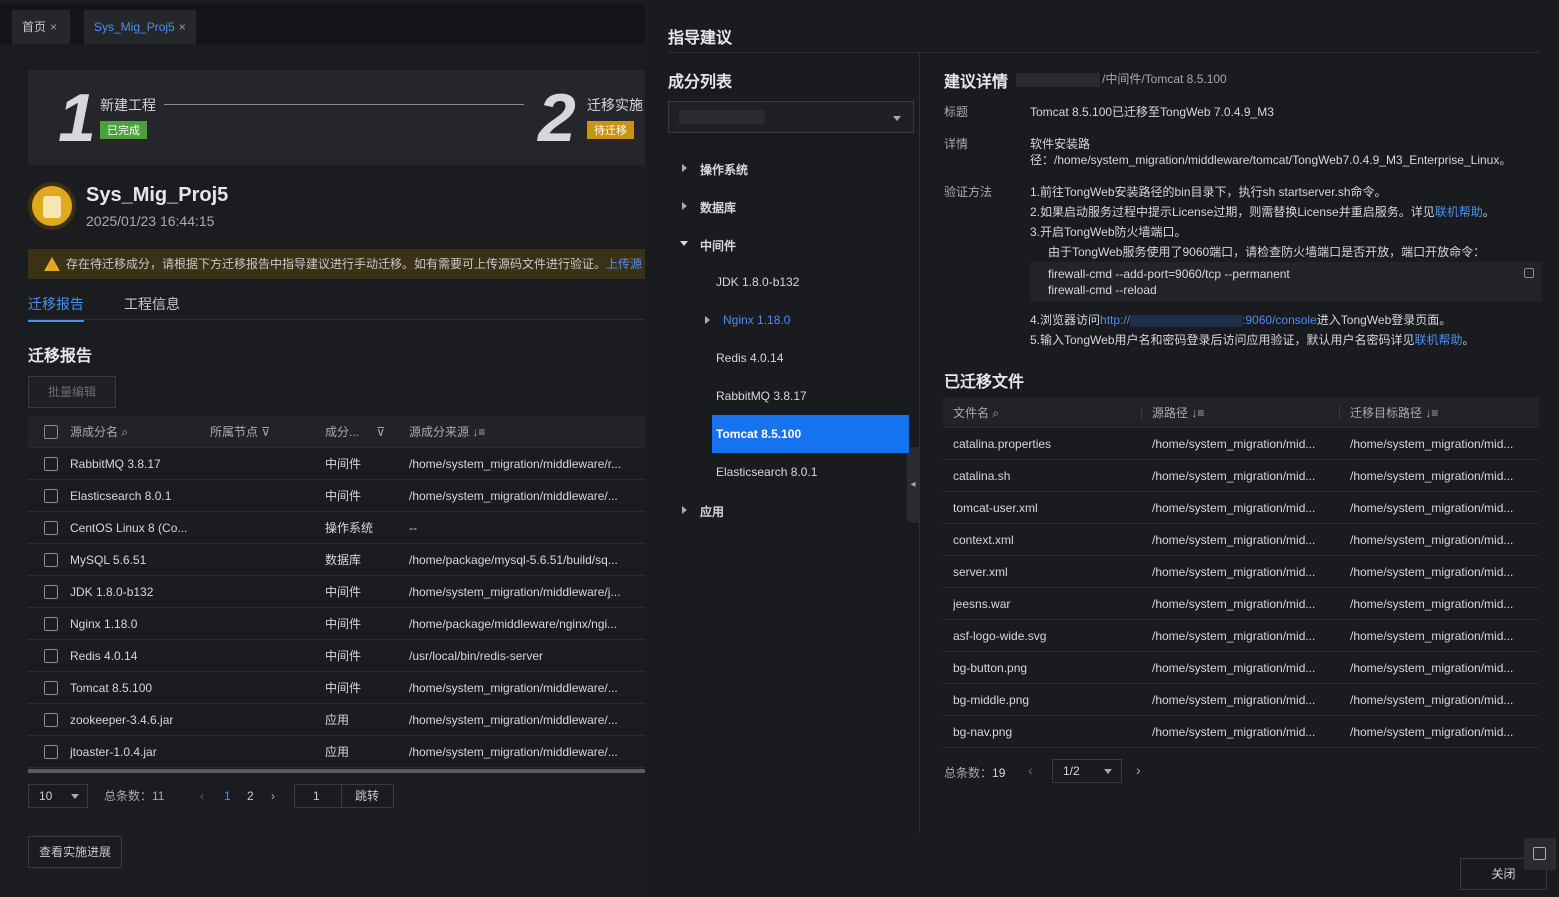  Describe the element at coordinates (336, 117) in the screenshot. I see `step-progress: 1 新建工程 已完成 2 迁移实施 待迁移` at that location.